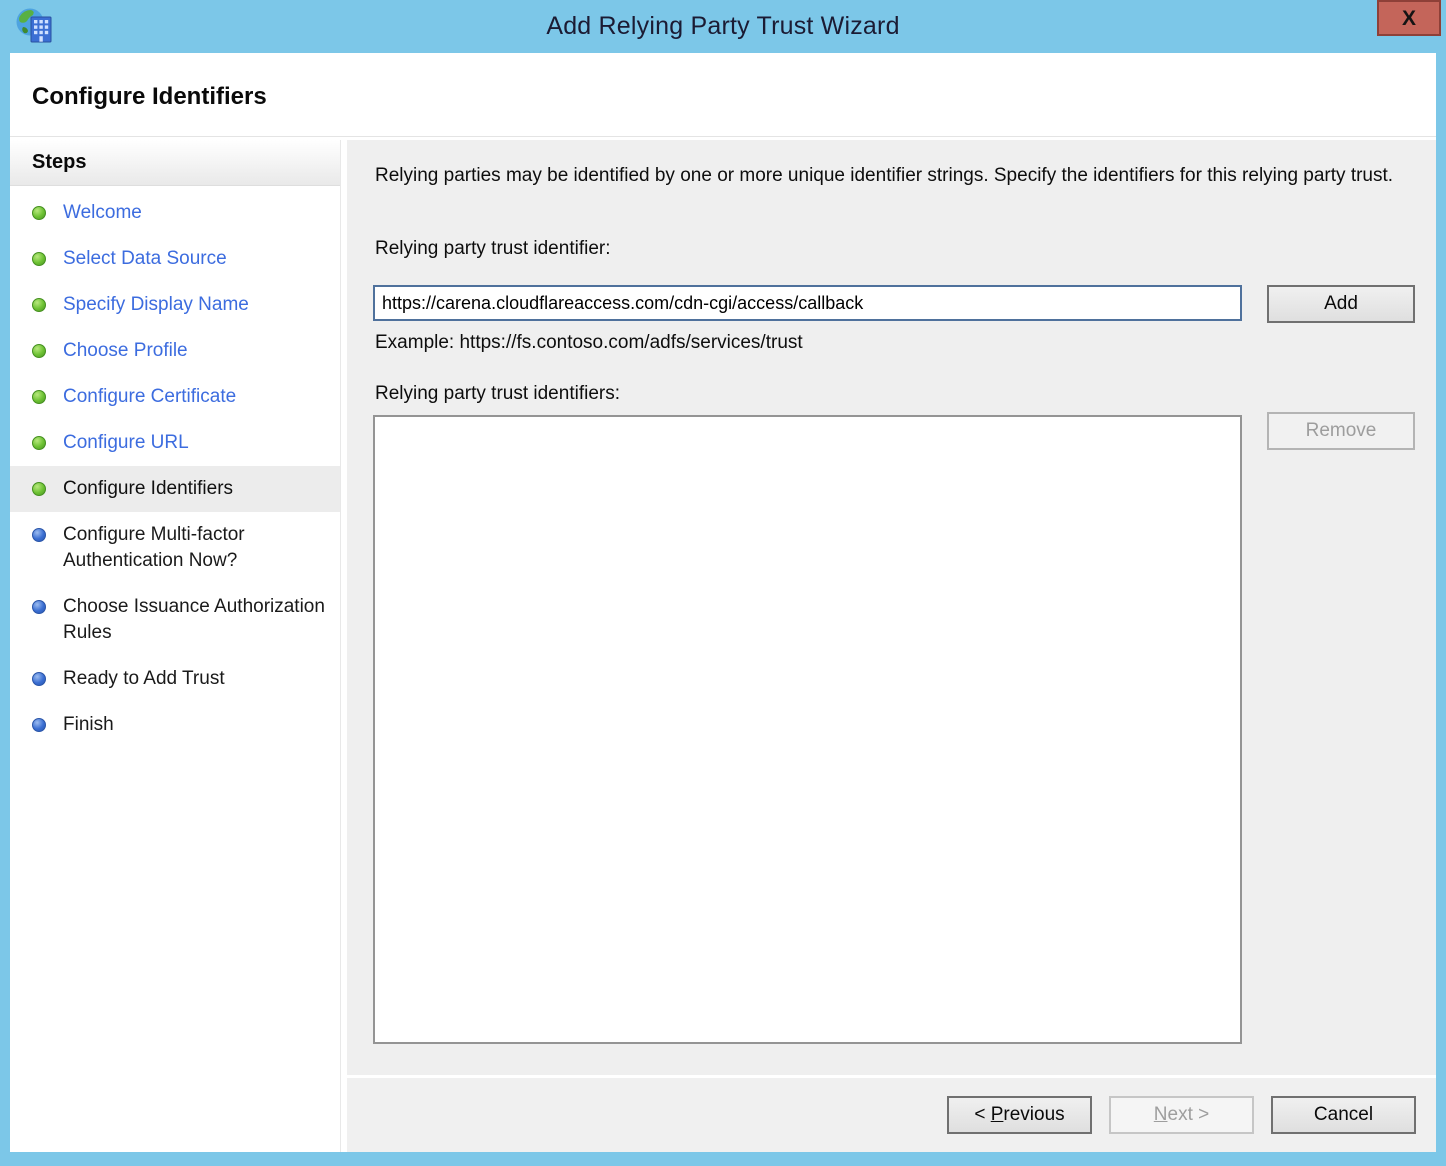 This screenshot has width=1446, height=1166. What do you see at coordinates (145, 258) in the screenshot?
I see `step-label: Select Data Source` at bounding box center [145, 258].